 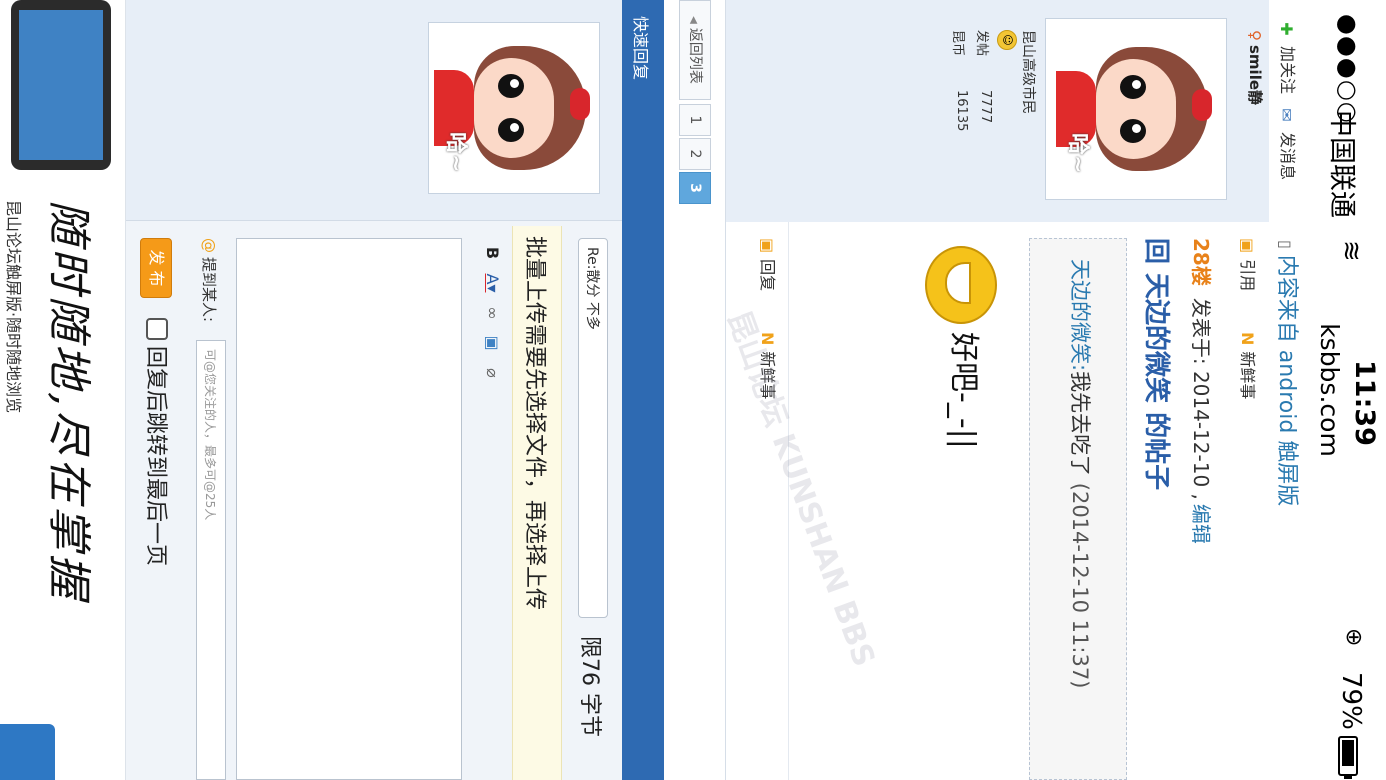 What do you see at coordinates (695, 120) in the screenshot?
I see `page-1: 1` at bounding box center [695, 120].